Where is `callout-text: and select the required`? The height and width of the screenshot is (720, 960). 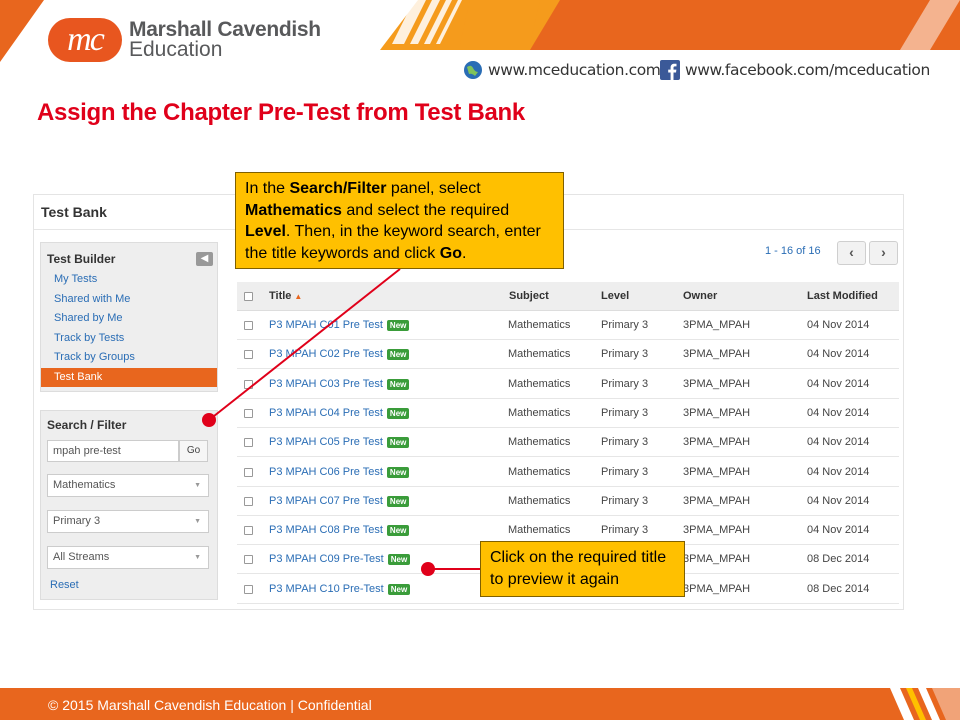 callout-text: and select the required is located at coordinates (425, 210).